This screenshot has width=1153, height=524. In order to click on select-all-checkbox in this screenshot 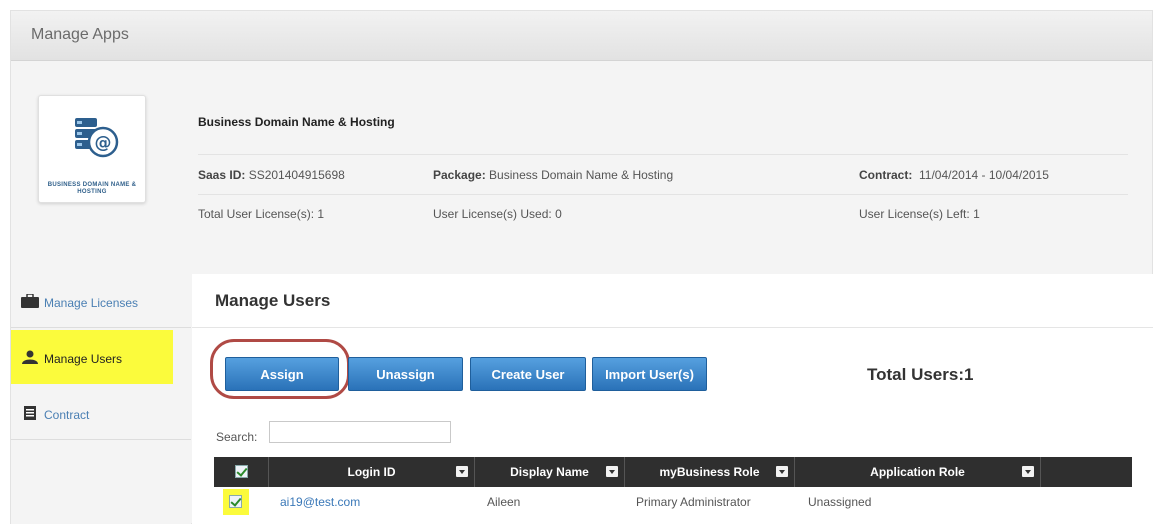, I will do `click(241, 471)`.